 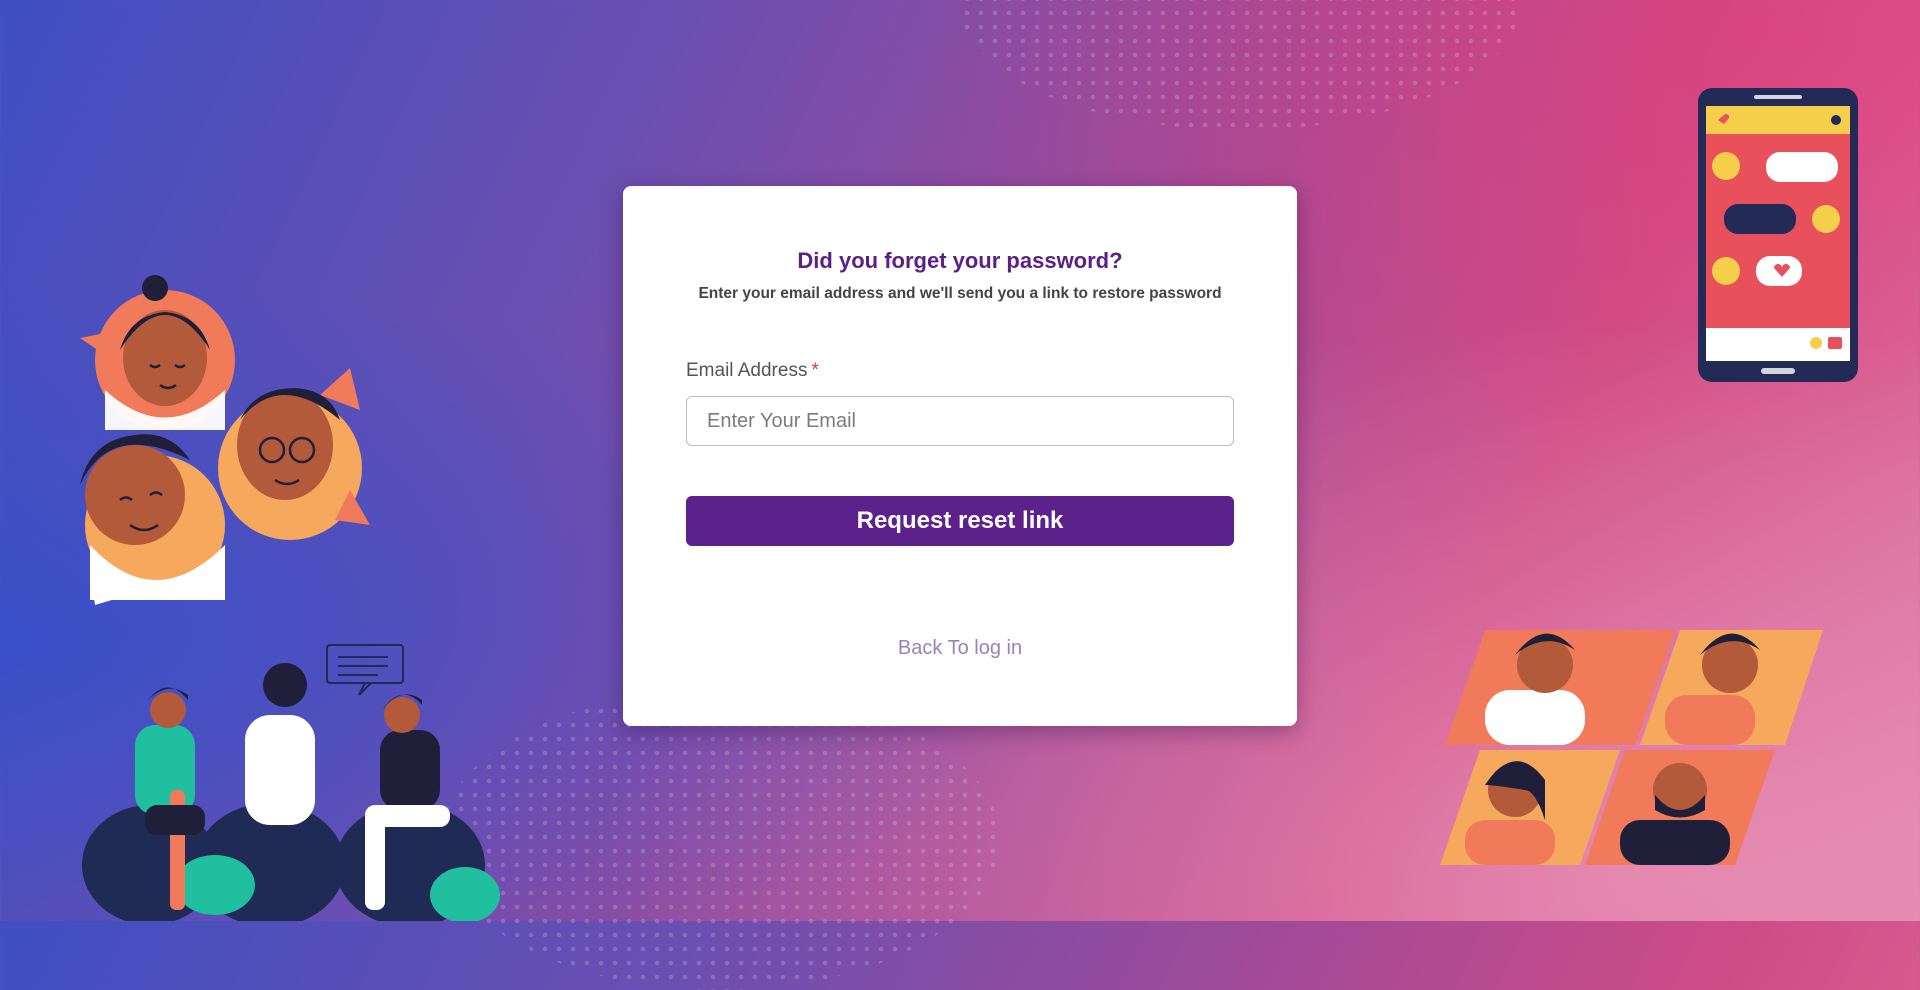 What do you see at coordinates (720, 840) in the screenshot?
I see `dot-pattern-bottom` at bounding box center [720, 840].